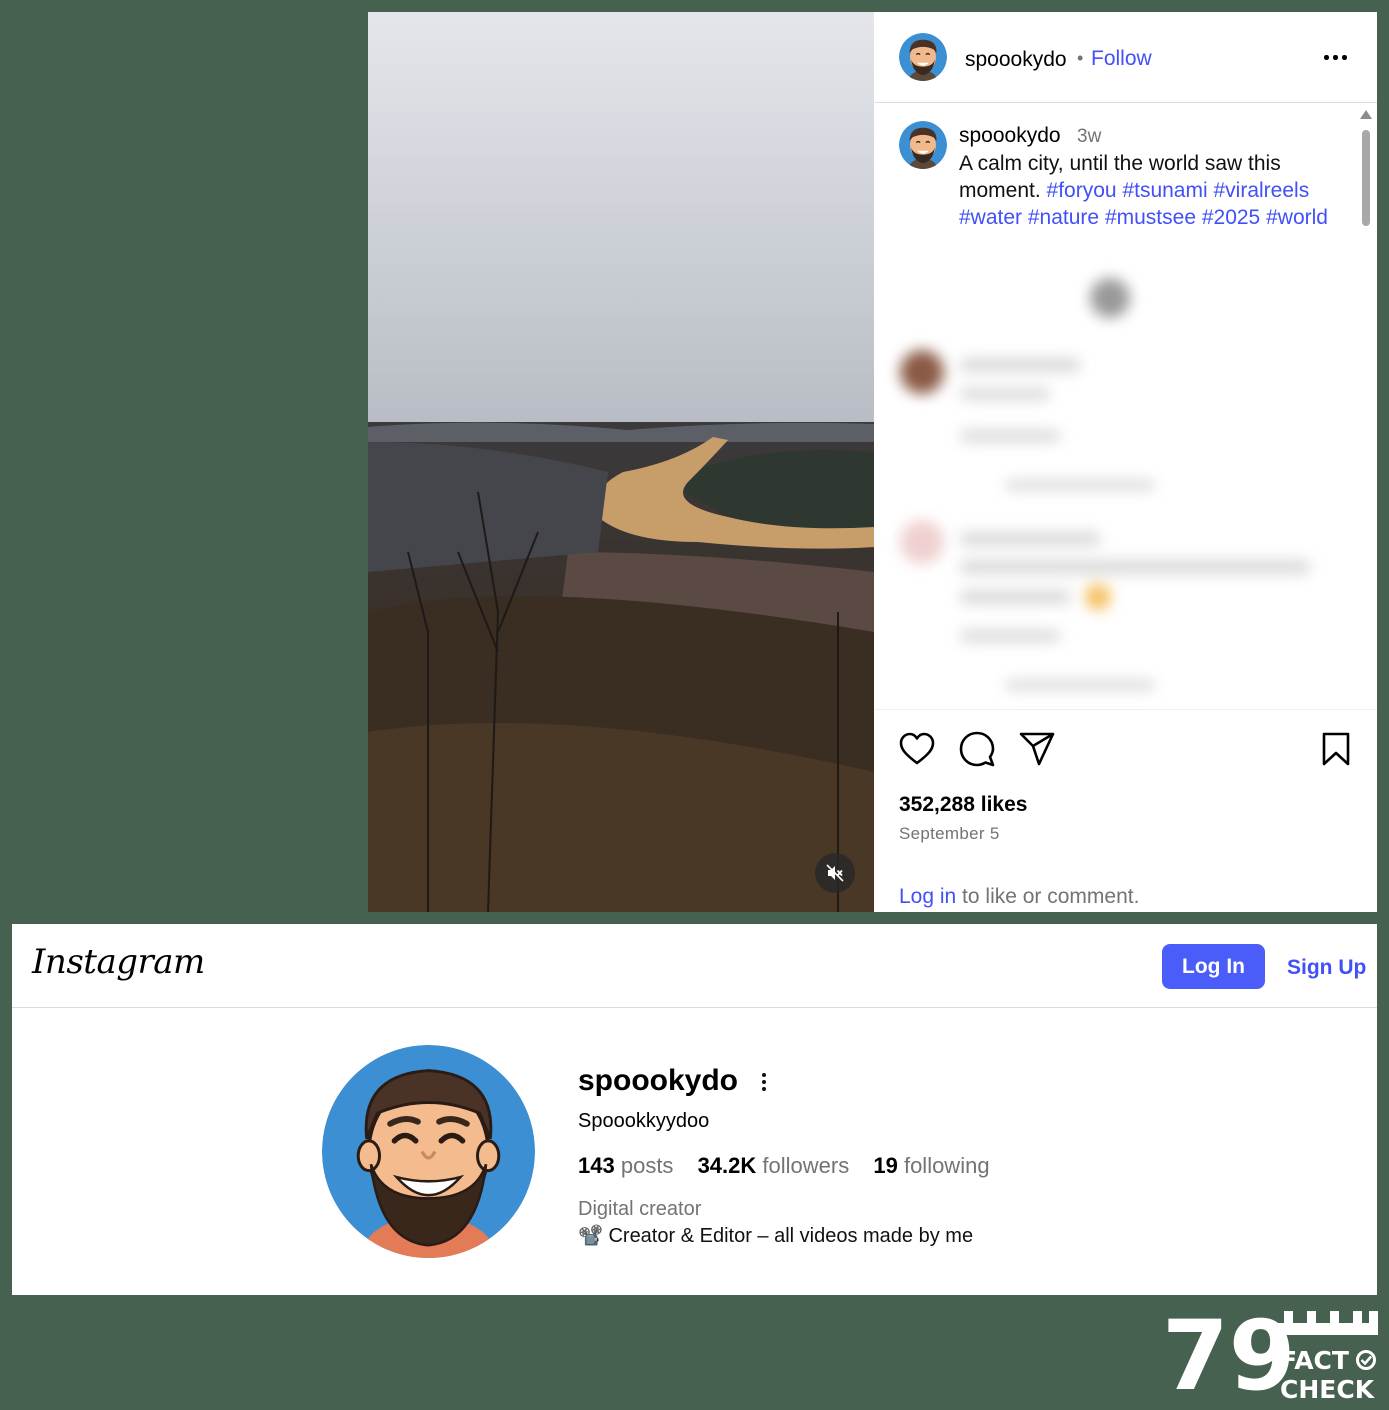 The height and width of the screenshot is (1410, 1389). What do you see at coordinates (1366, 410) in the screenshot?
I see `comments-scrollbar` at bounding box center [1366, 410].